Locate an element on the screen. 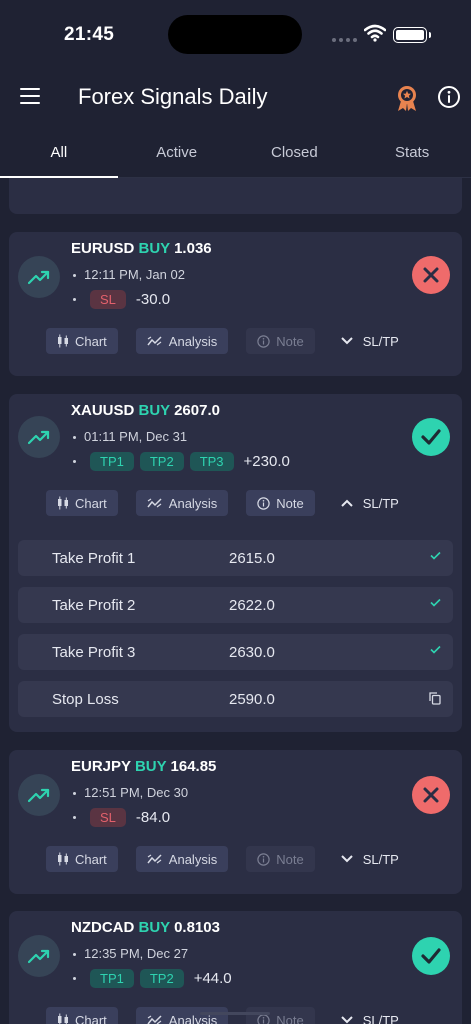 This screenshot has height=1024, width=471. app-bar: Forex Signals Daily is located at coordinates (235, 98).